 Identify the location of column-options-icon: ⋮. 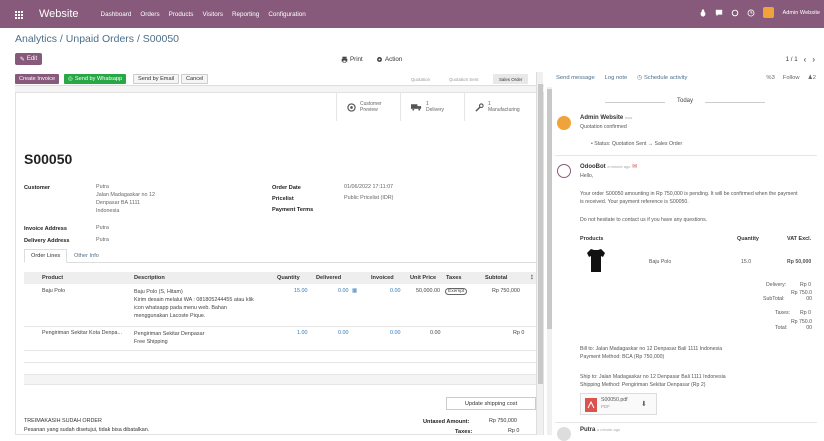
(532, 278).